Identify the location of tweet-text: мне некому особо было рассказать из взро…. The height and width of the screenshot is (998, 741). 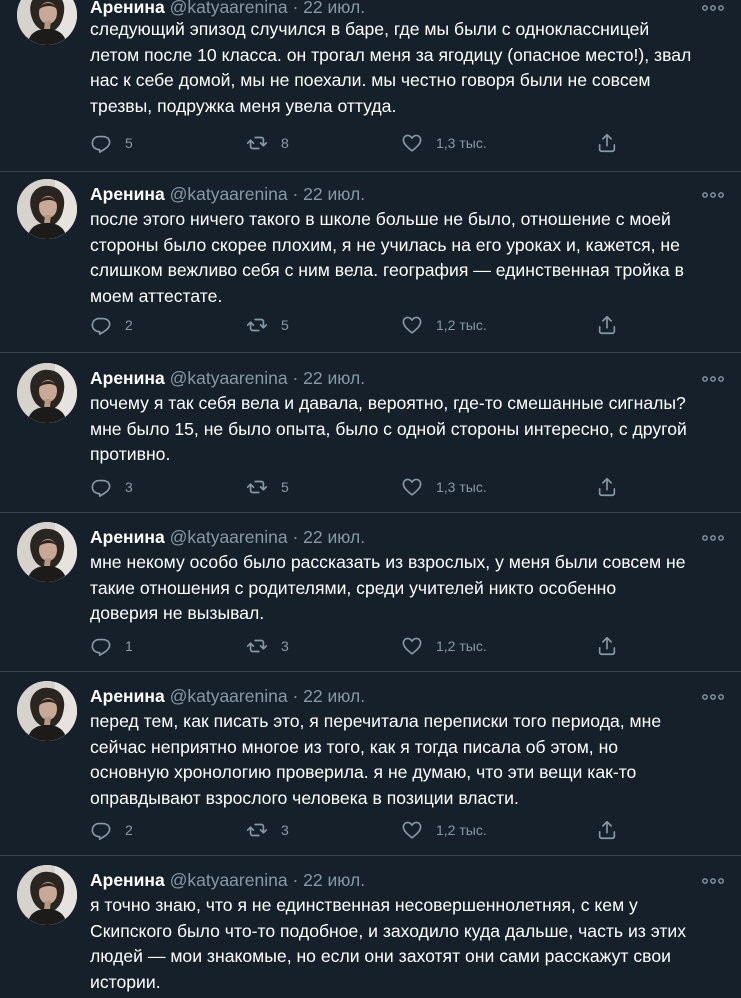
(388, 587).